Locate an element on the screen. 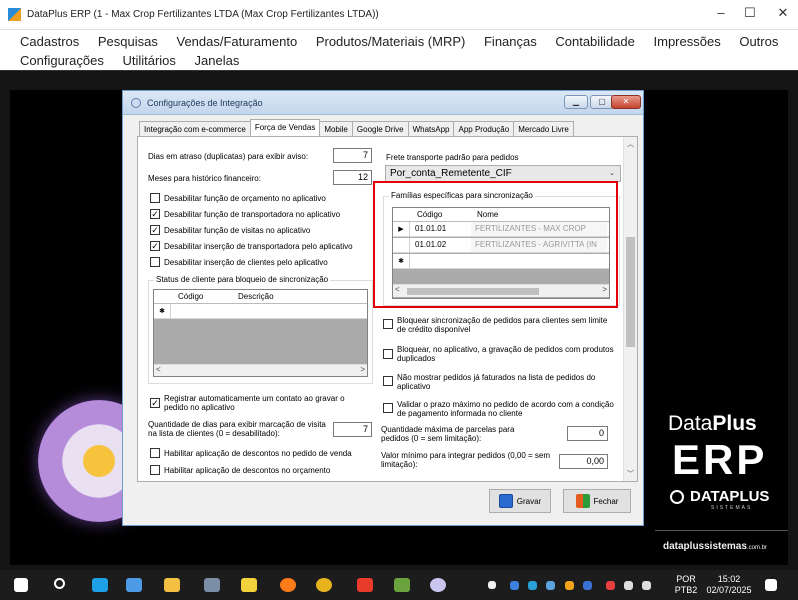 This screenshot has height=600, width=798. valor-minimo-input: 0,00 is located at coordinates (583, 461).